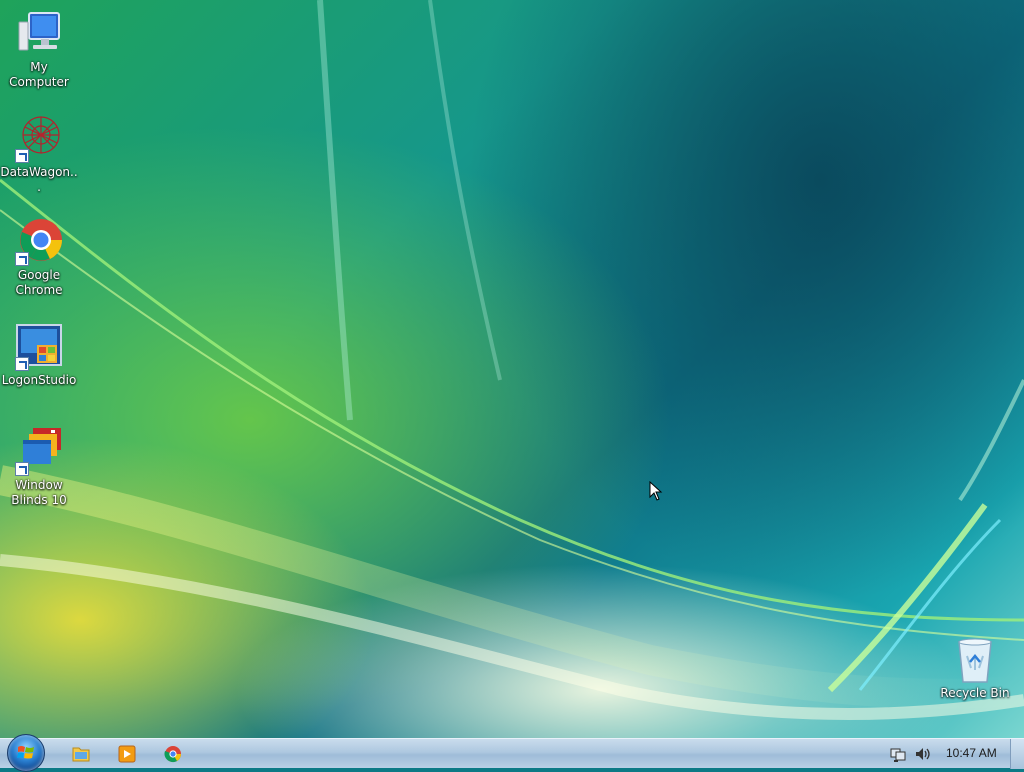 The width and height of the screenshot is (1024, 772). Describe the element at coordinates (39, 452) in the screenshot. I see `windowblinds-icon` at that location.